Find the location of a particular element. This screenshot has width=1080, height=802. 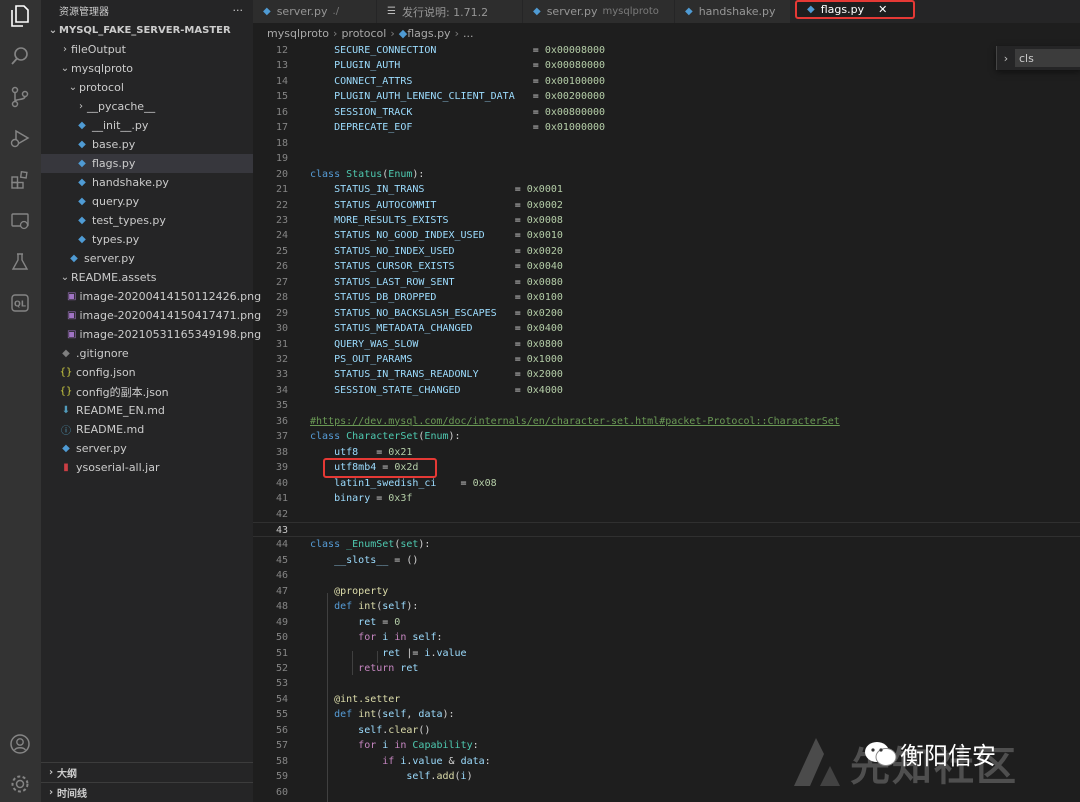

tab-1-71-2: ☰ 发行说明: 1.71.2 is located at coordinates (450, 11).